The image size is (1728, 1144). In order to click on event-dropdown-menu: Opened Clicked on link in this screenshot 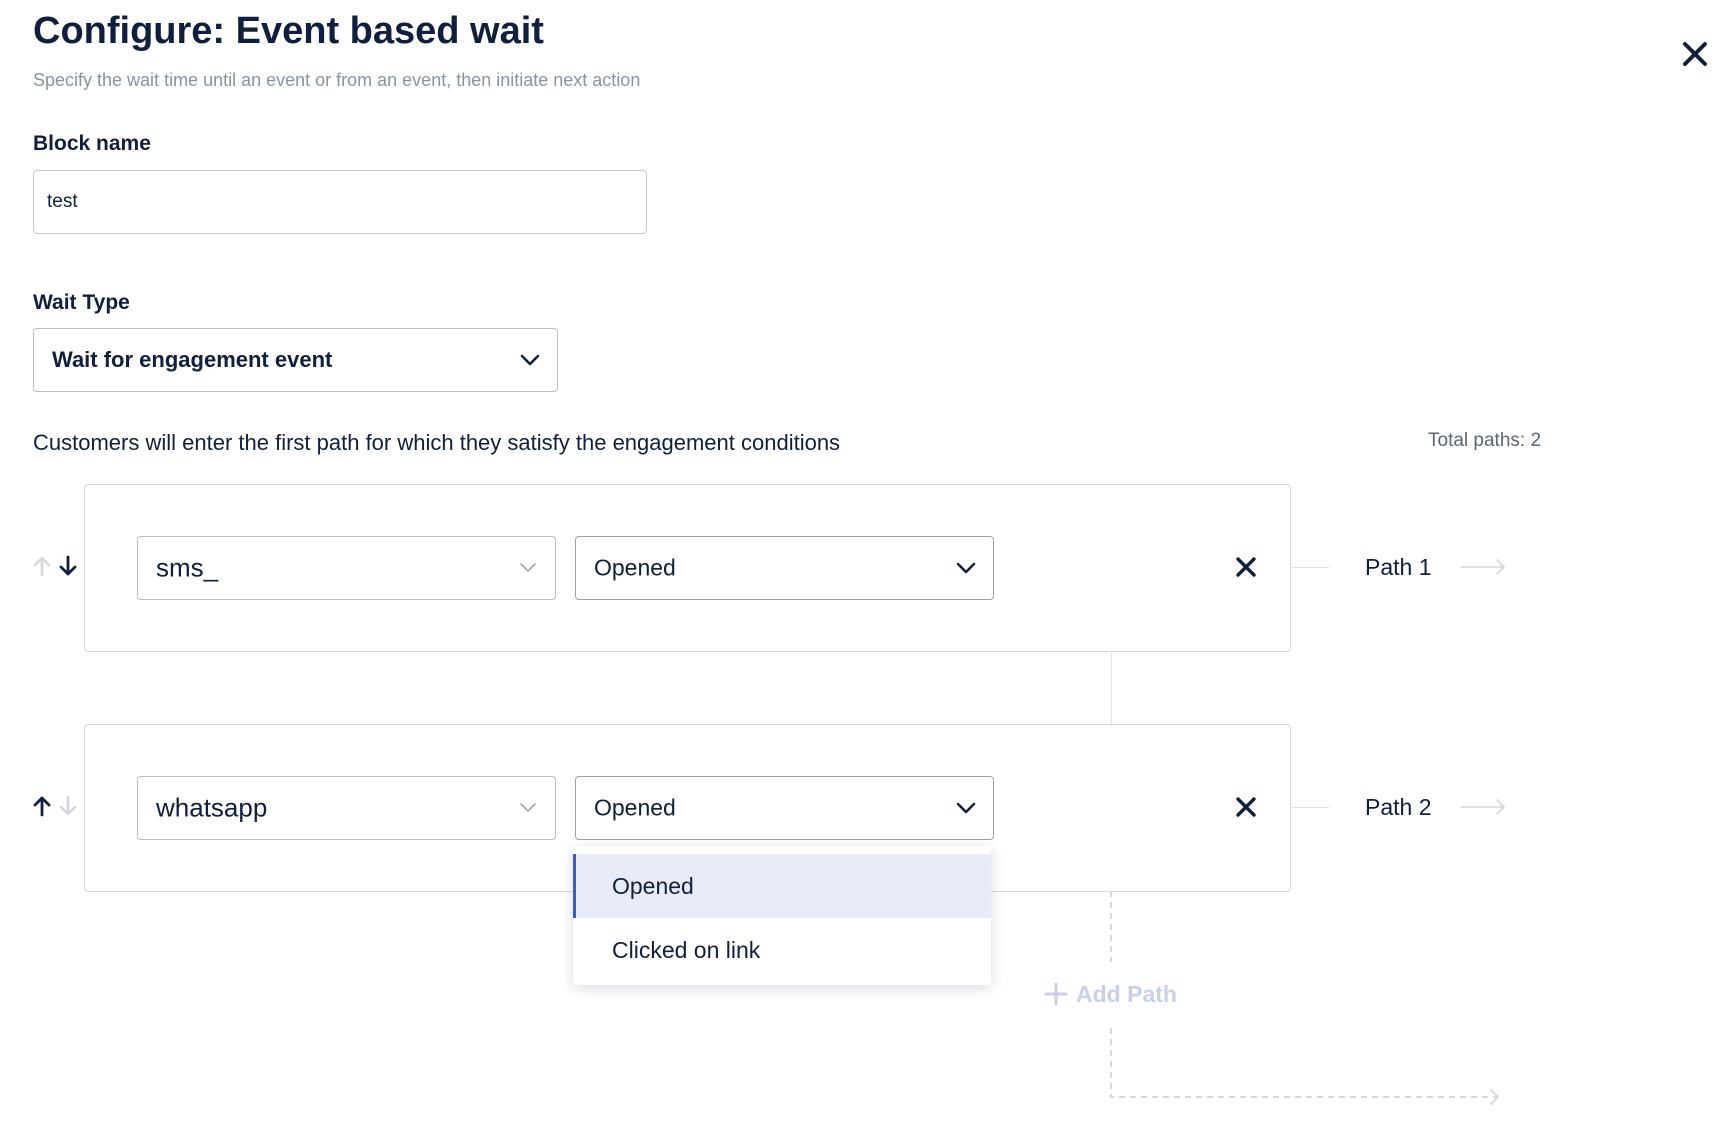, I will do `click(782, 915)`.